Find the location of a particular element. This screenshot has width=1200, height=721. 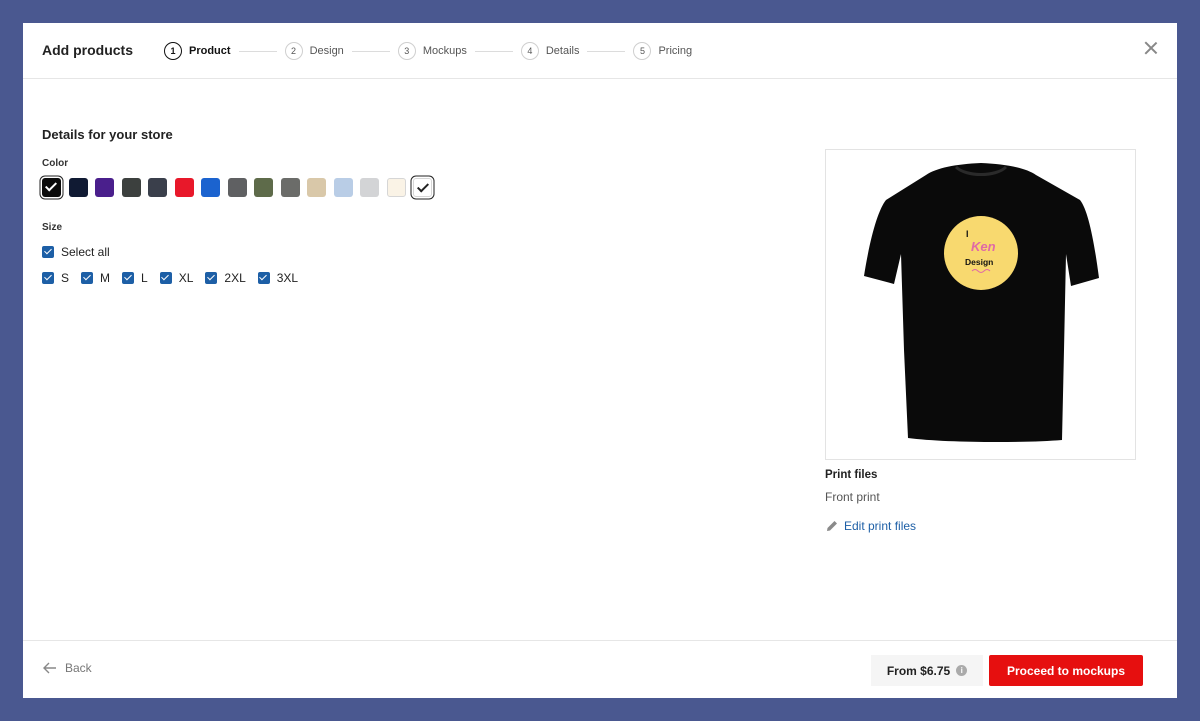

edit-print-files-label: Edit print files is located at coordinates (880, 526).